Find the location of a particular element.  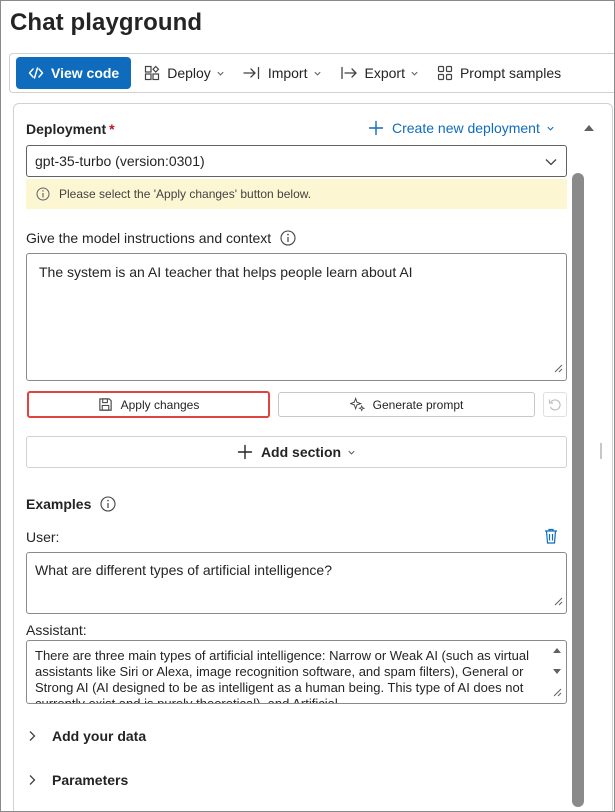

panel-scrollbar is located at coordinates (589, 456).